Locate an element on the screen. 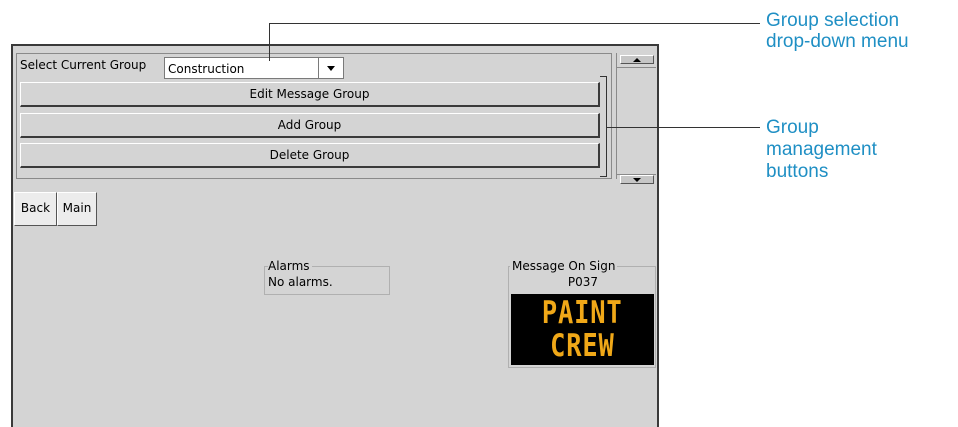 Image resolution: width=958 pixels, height=427 pixels. sign-display: PAINT CREW is located at coordinates (582, 329).